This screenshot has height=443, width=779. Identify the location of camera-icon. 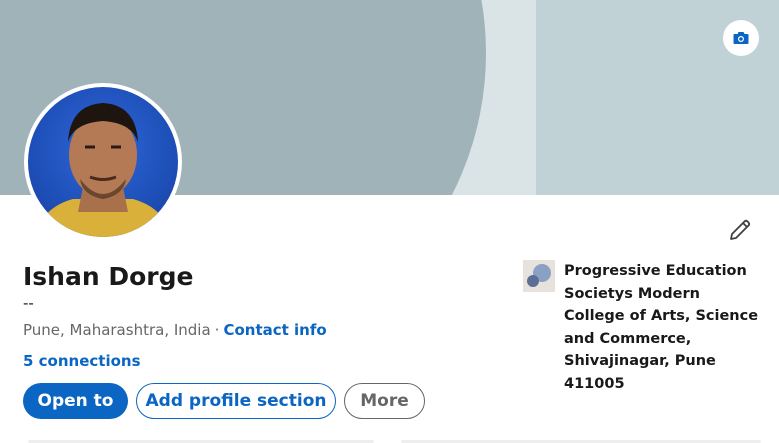
(741, 38).